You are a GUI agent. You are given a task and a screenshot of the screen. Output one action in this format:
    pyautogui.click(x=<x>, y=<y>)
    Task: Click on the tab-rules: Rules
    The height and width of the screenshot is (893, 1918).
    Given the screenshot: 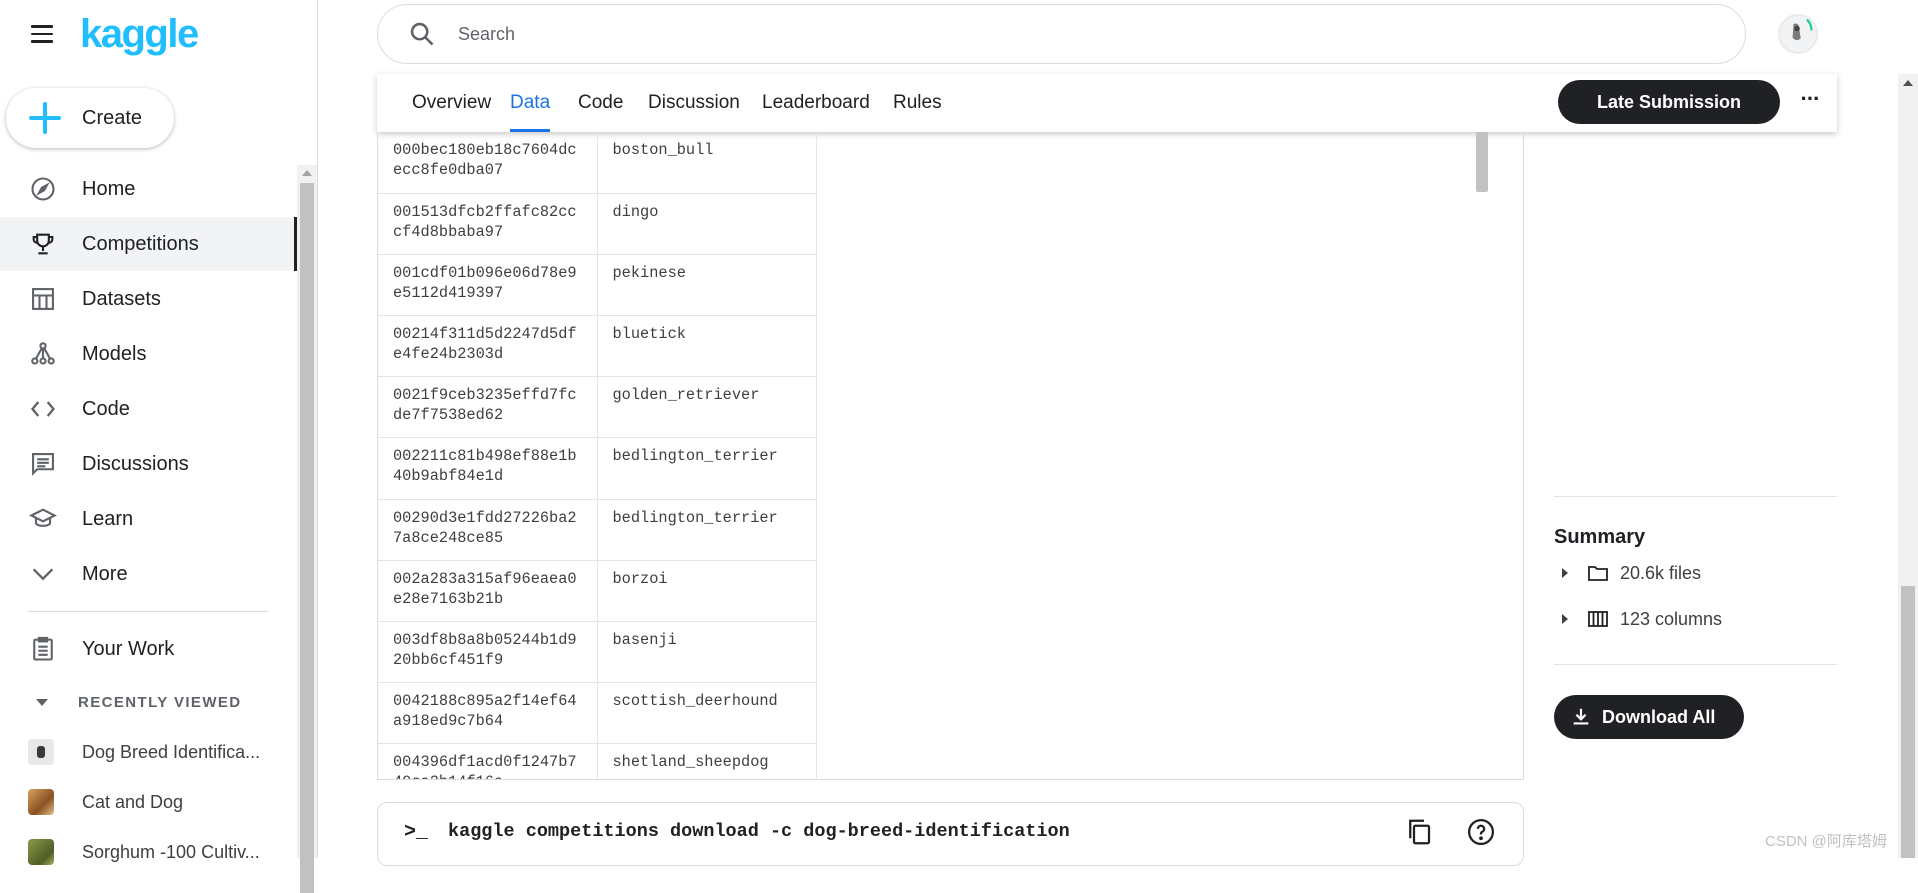 What is the action you would take?
    pyautogui.click(x=917, y=103)
    